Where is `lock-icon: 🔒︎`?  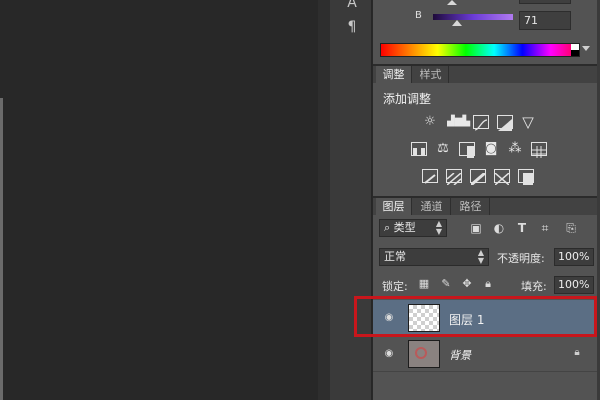
lock-icon: 🔒︎ is located at coordinates (577, 352).